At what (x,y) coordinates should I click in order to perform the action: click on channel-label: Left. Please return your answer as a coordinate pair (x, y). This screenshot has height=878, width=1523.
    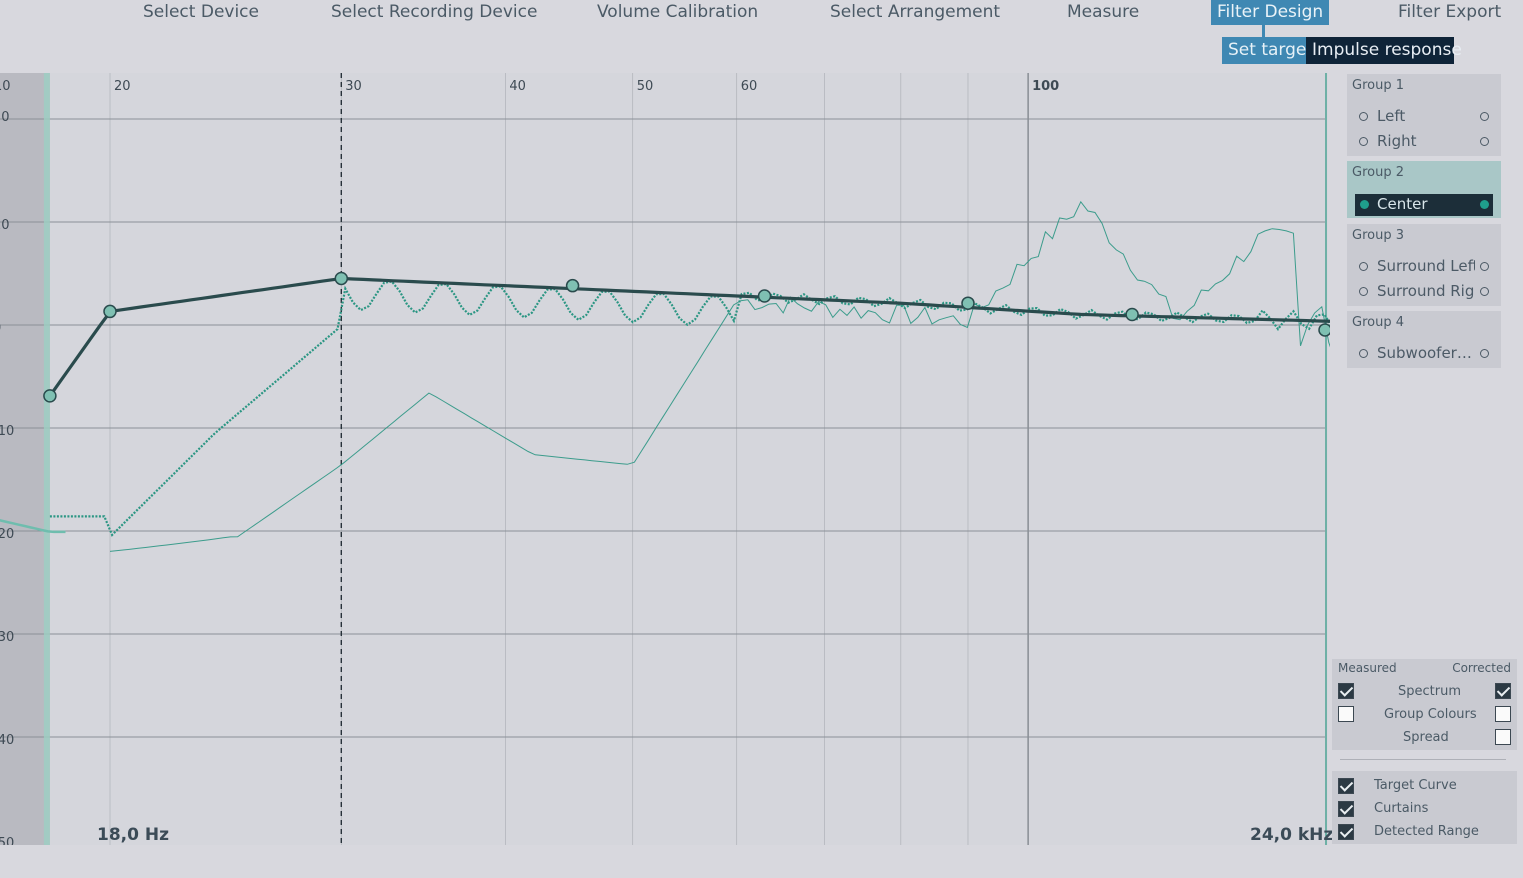
    Looking at the image, I should click on (1391, 116).